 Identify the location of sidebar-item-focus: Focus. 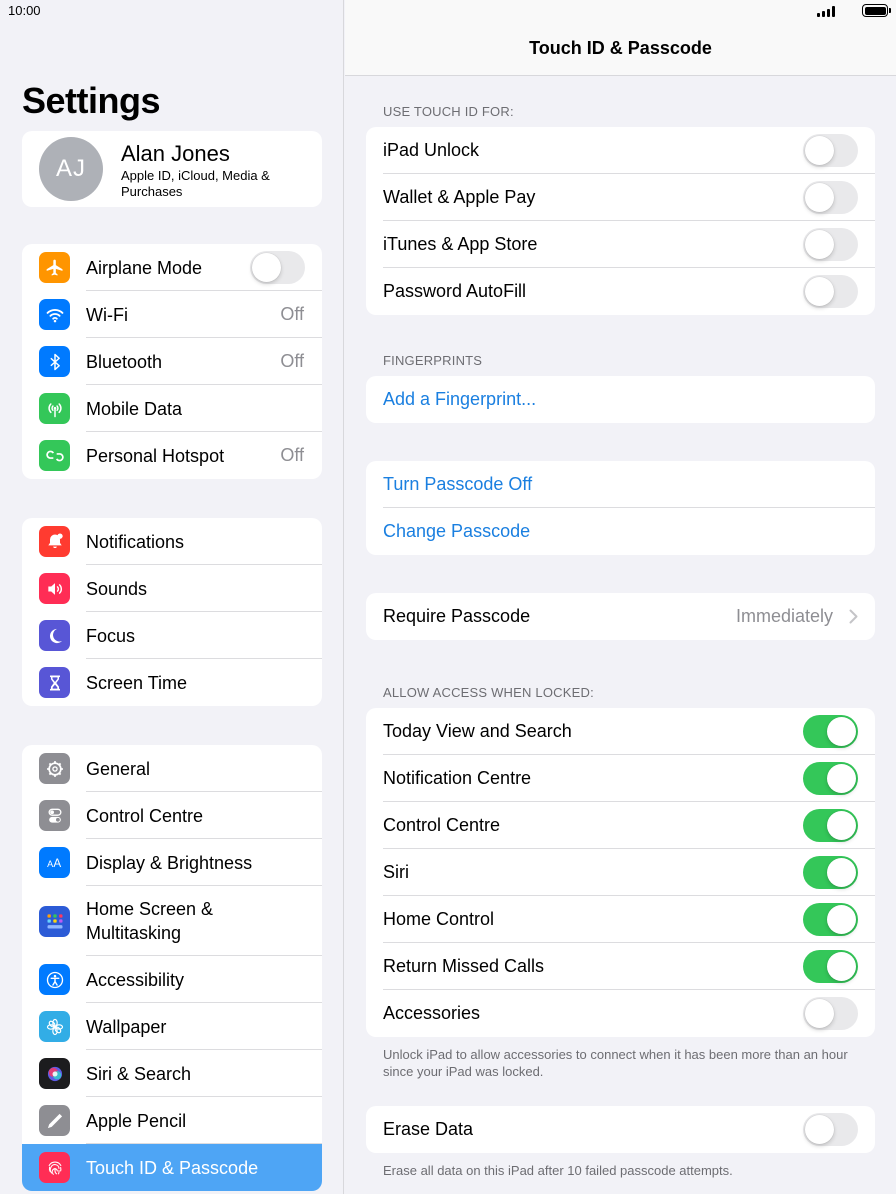
(172, 635).